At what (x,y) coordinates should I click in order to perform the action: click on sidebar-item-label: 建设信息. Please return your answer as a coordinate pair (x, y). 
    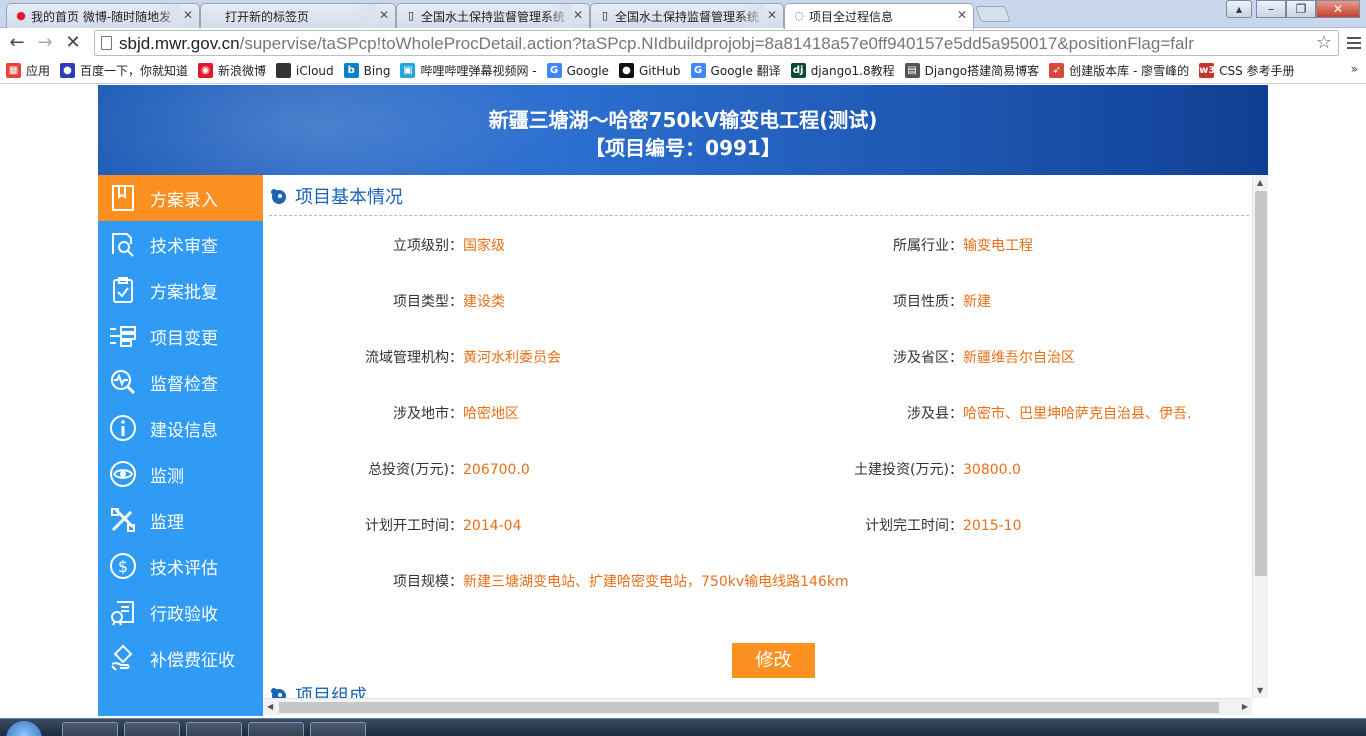
    Looking at the image, I should click on (184, 430).